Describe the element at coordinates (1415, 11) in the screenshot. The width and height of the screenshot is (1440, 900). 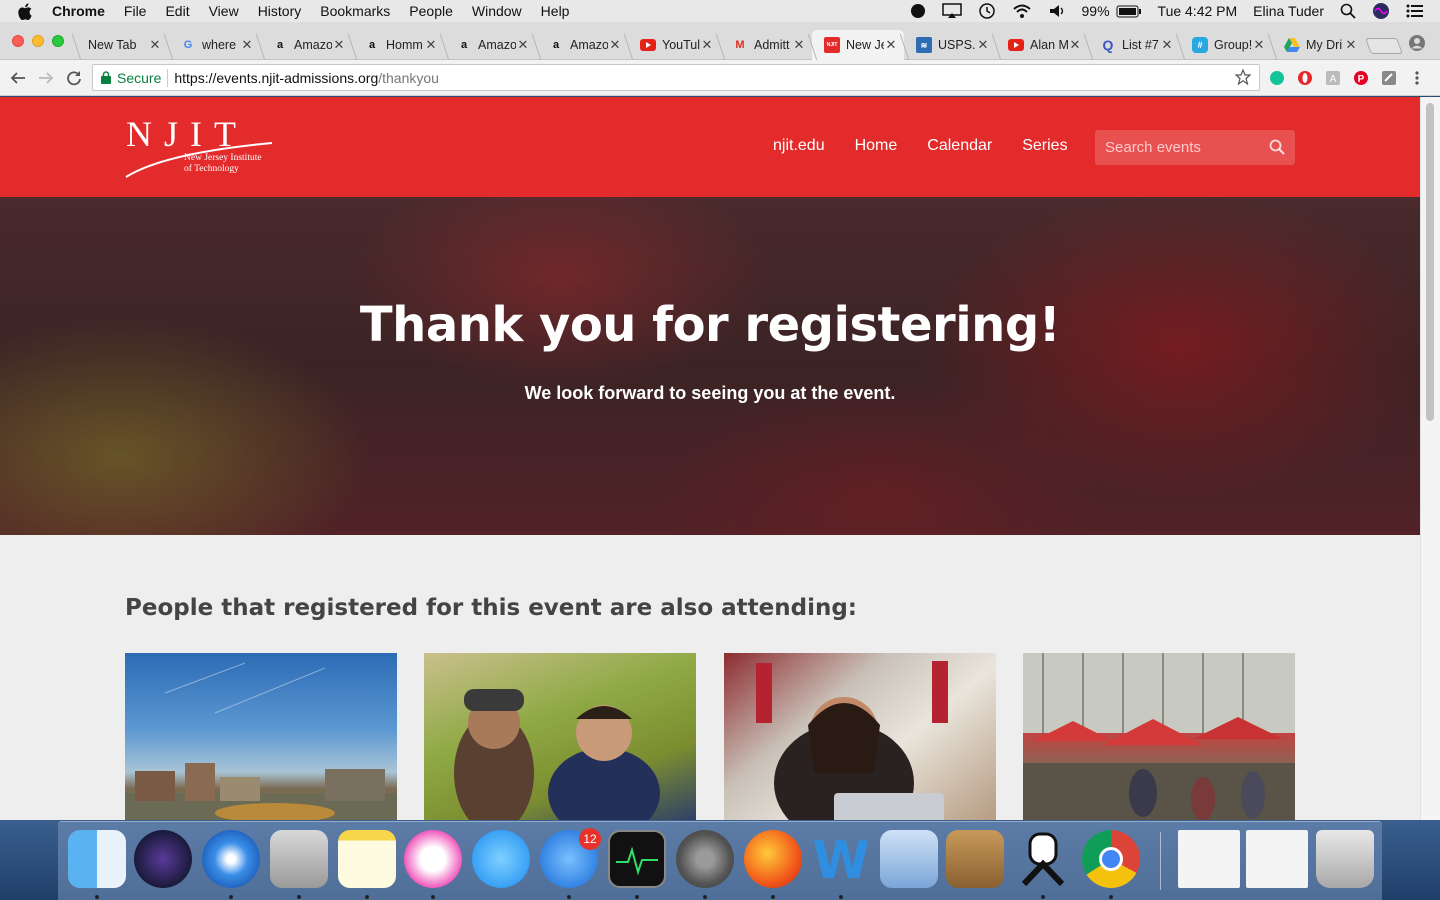
I see `notification-center-icon` at that location.